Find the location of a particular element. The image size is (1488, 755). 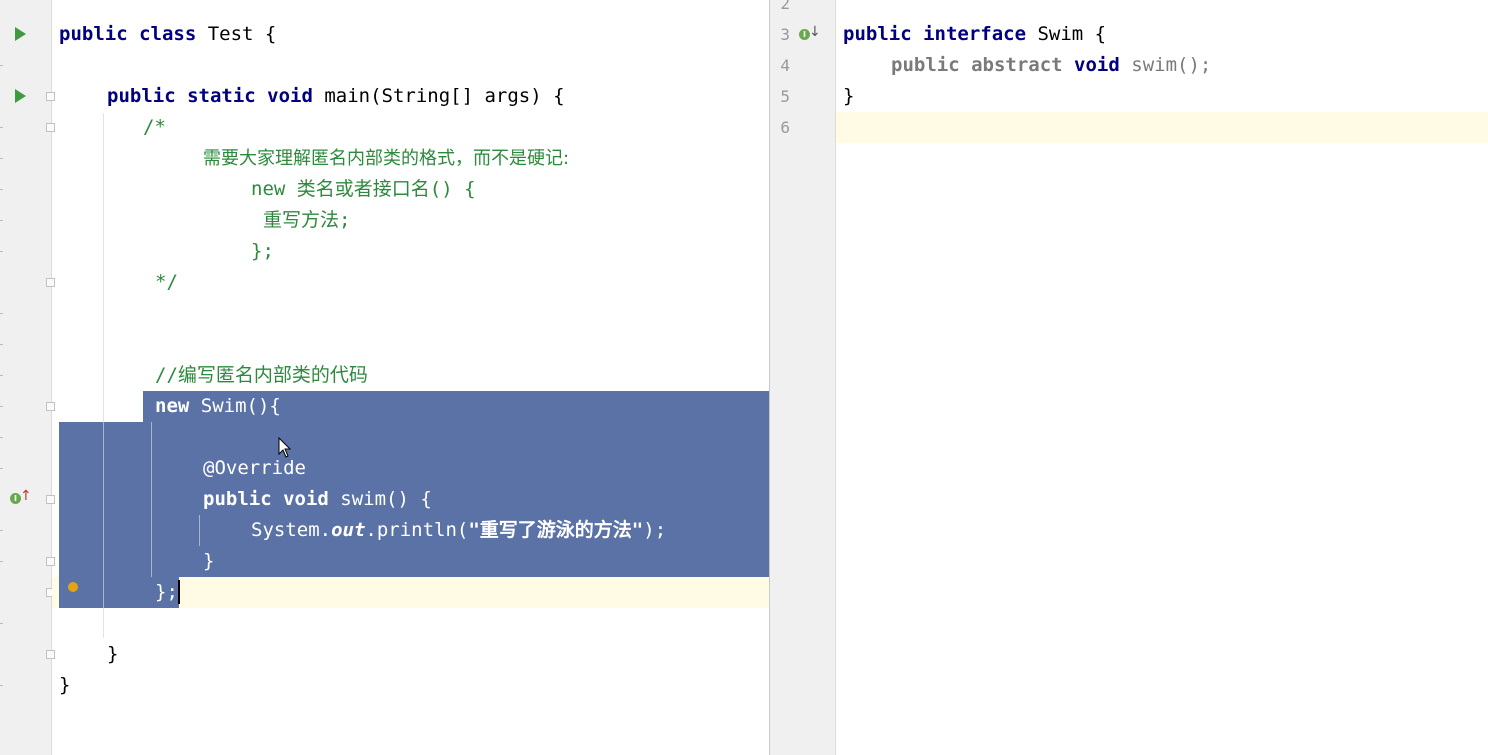

comment-line: }; is located at coordinates (510, 251).